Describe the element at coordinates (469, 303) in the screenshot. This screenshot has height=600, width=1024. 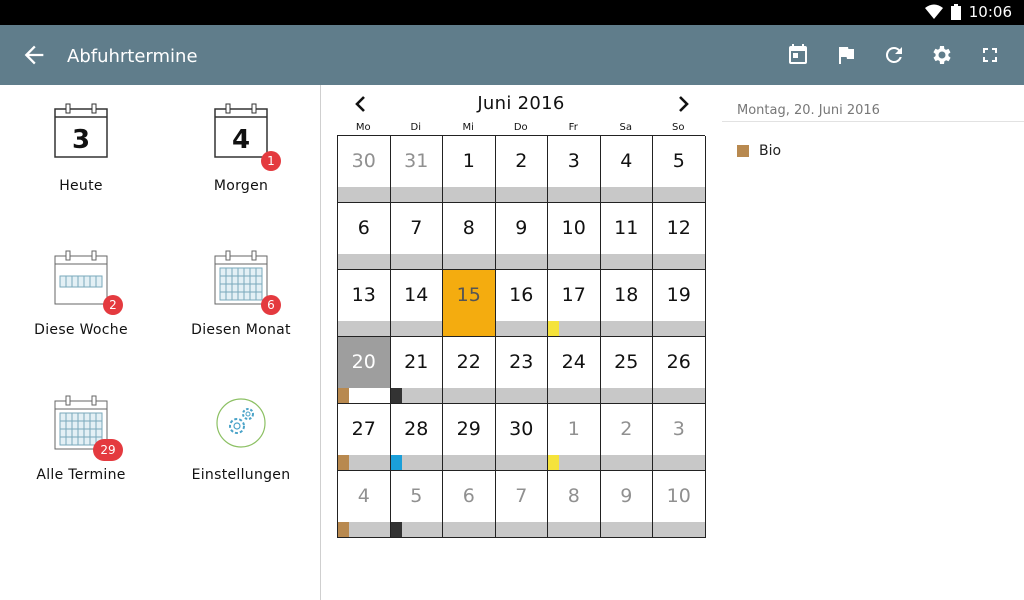
I see `calendar-day-today: 15` at that location.